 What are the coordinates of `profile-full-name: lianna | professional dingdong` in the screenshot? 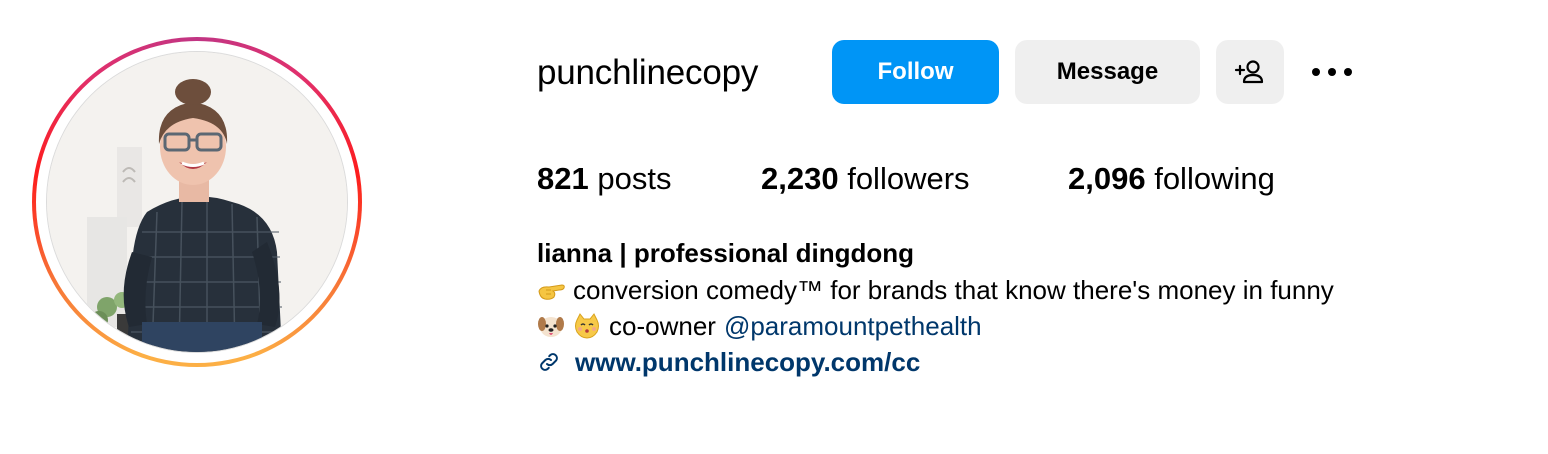 It's located at (726, 253).